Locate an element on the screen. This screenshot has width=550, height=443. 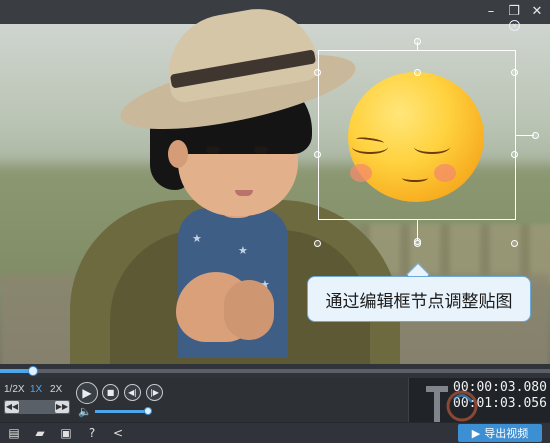
restore-button: ❐ is located at coordinates (514, 12).